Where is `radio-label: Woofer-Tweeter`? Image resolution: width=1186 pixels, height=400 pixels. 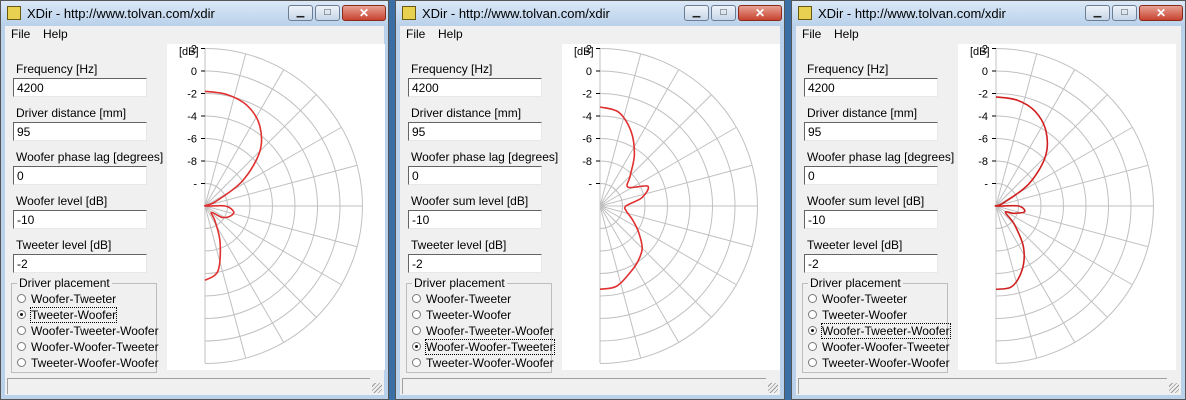 radio-label: Woofer-Tweeter is located at coordinates (74, 299).